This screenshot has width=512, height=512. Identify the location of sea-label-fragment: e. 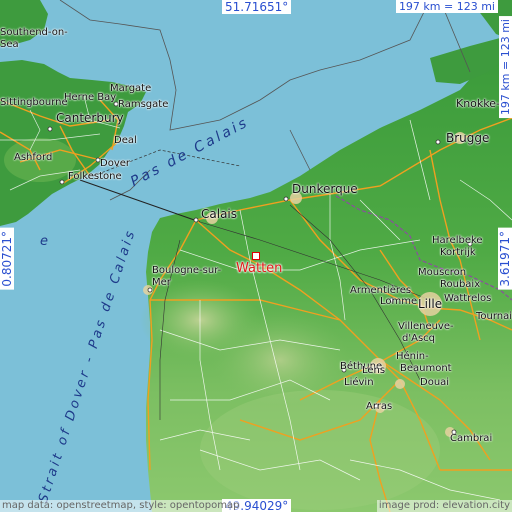
(45, 241).